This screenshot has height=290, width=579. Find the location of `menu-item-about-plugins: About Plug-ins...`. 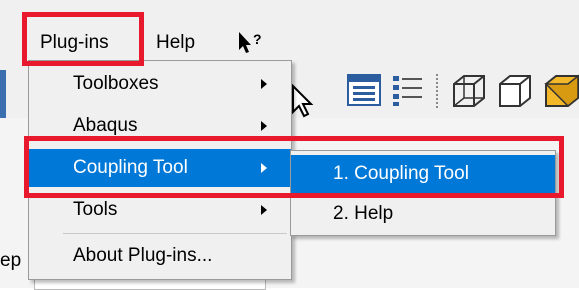

menu-item-about-plugins: About Plug-ins... is located at coordinates (160, 256).